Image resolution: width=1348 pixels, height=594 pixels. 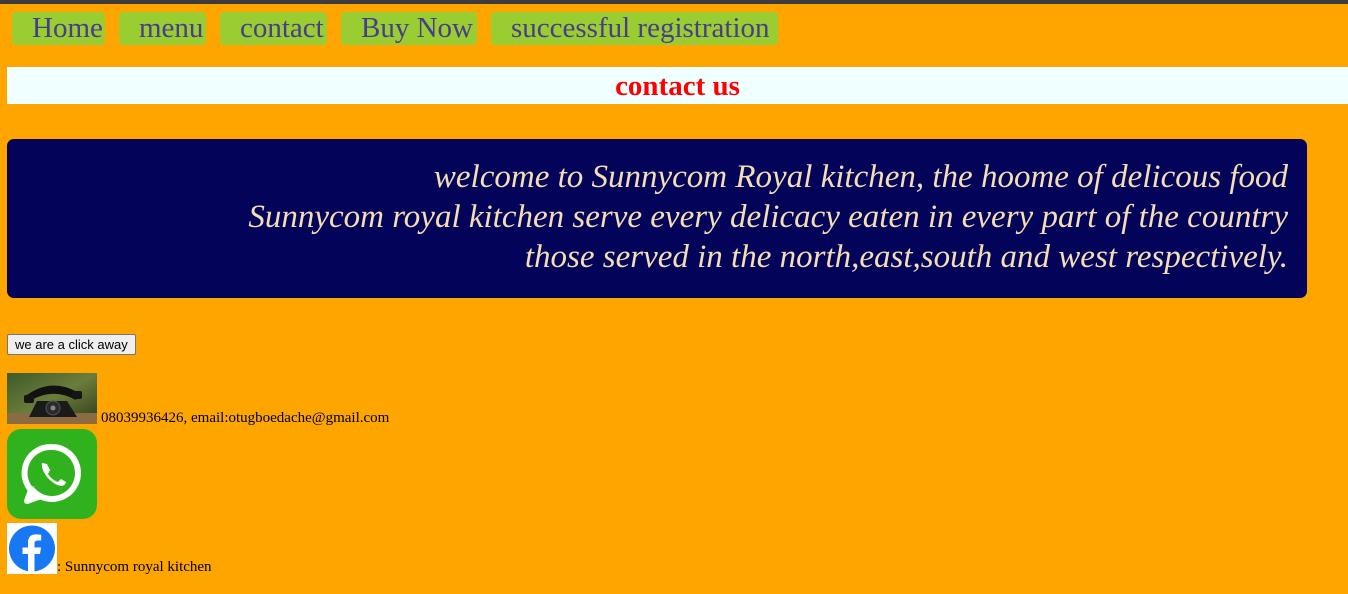 I want to click on click-away-button: we are a click away, so click(x=71, y=344).